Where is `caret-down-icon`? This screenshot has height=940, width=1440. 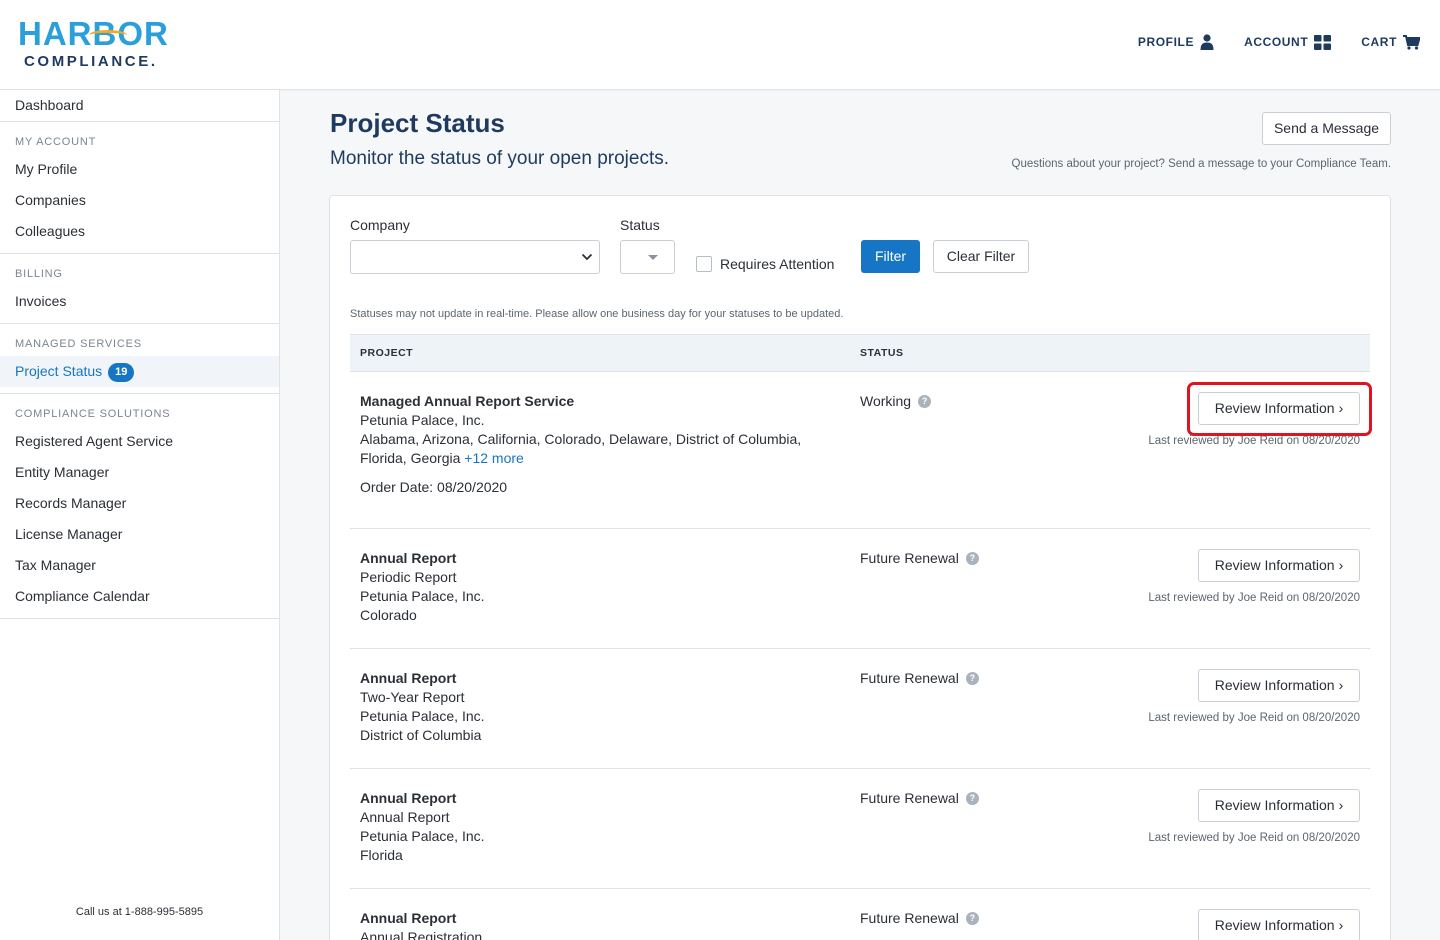
caret-down-icon is located at coordinates (653, 257).